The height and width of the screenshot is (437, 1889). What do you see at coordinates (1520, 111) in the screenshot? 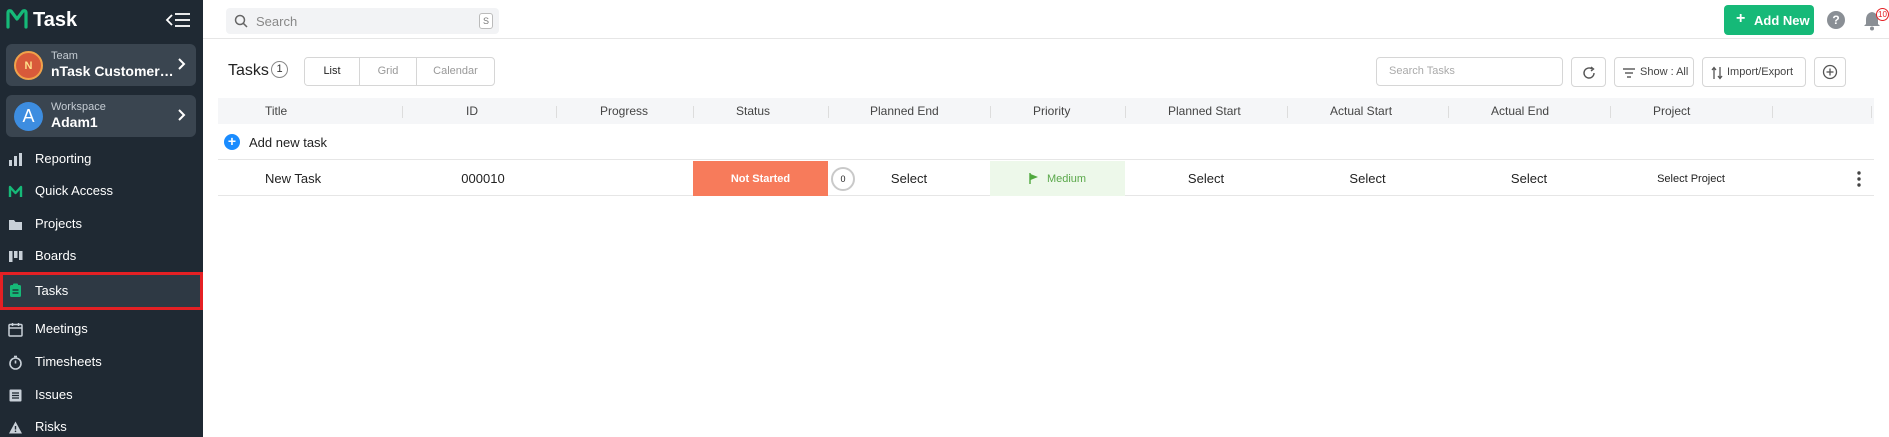
I see `column-header-actual-end: Actual End` at bounding box center [1520, 111].